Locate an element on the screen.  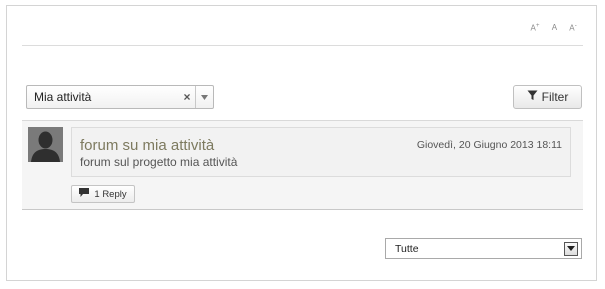
font-normal-button: A is located at coordinates (555, 28).